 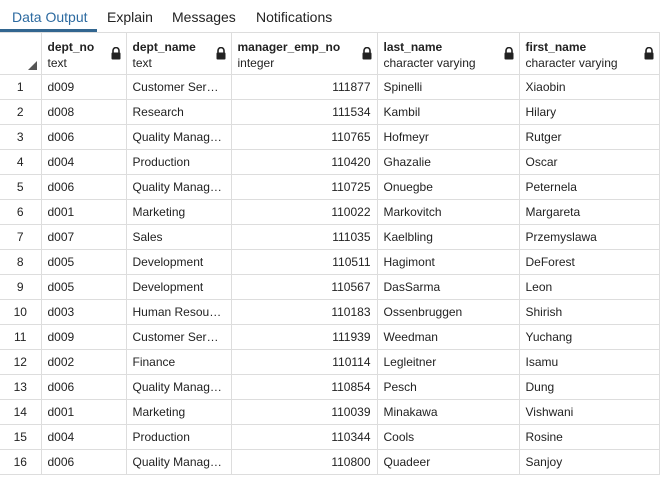 I want to click on table-row: 2 d008 Research 111534 Kambil Hilary, so click(x=330, y=112).